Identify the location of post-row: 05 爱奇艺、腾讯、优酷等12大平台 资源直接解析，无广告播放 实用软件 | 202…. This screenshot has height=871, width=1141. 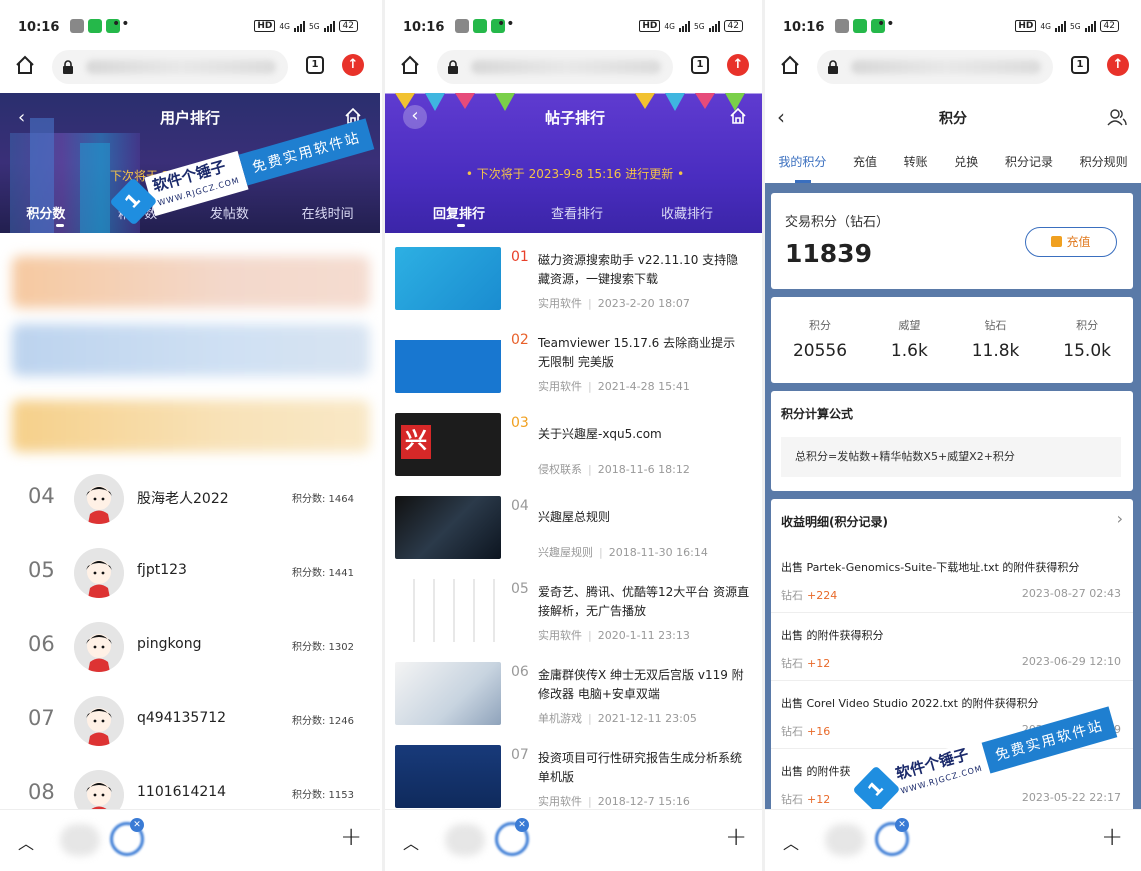
(575, 620).